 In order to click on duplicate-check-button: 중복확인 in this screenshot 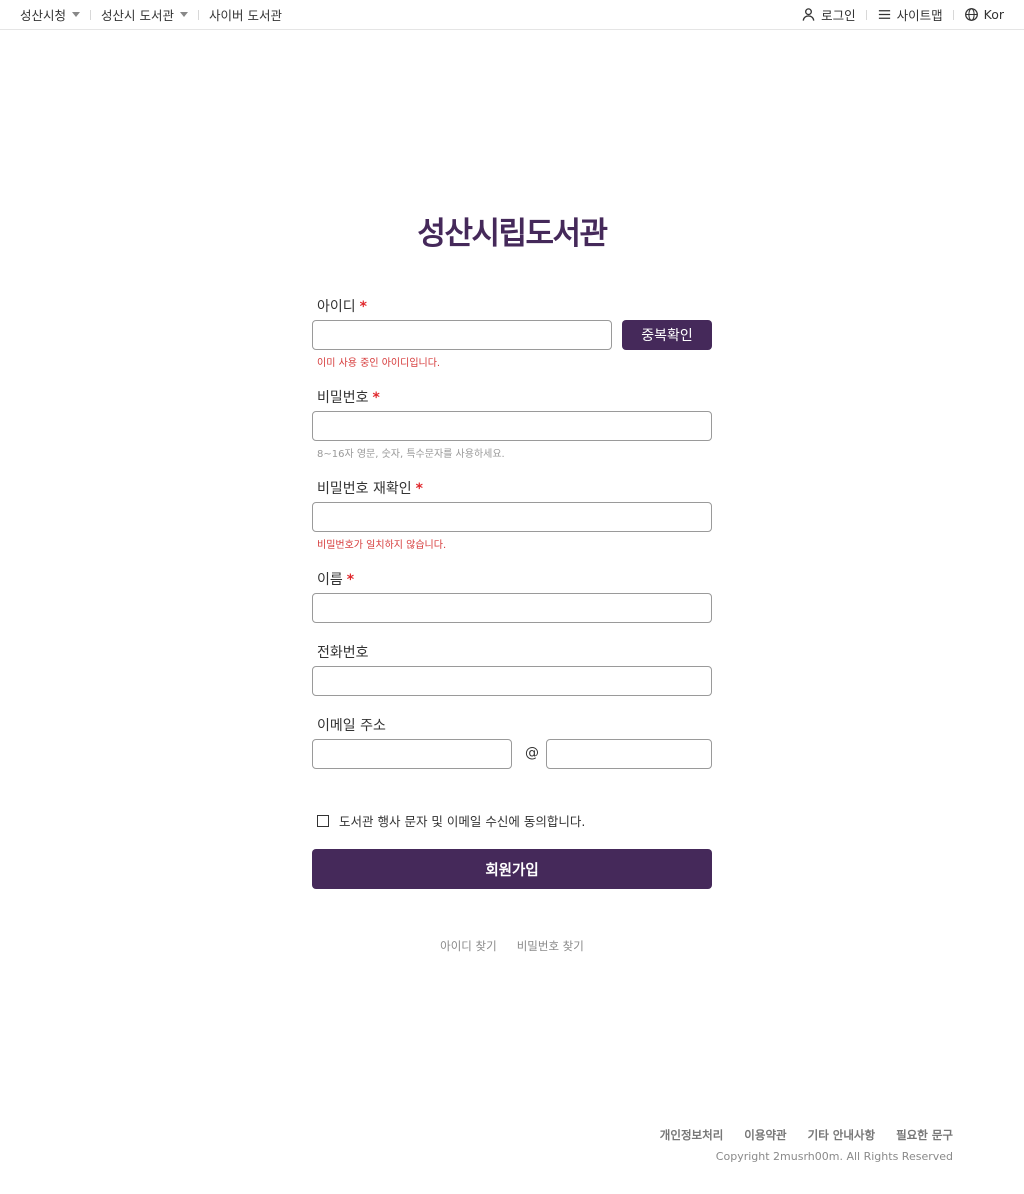, I will do `click(667, 335)`.